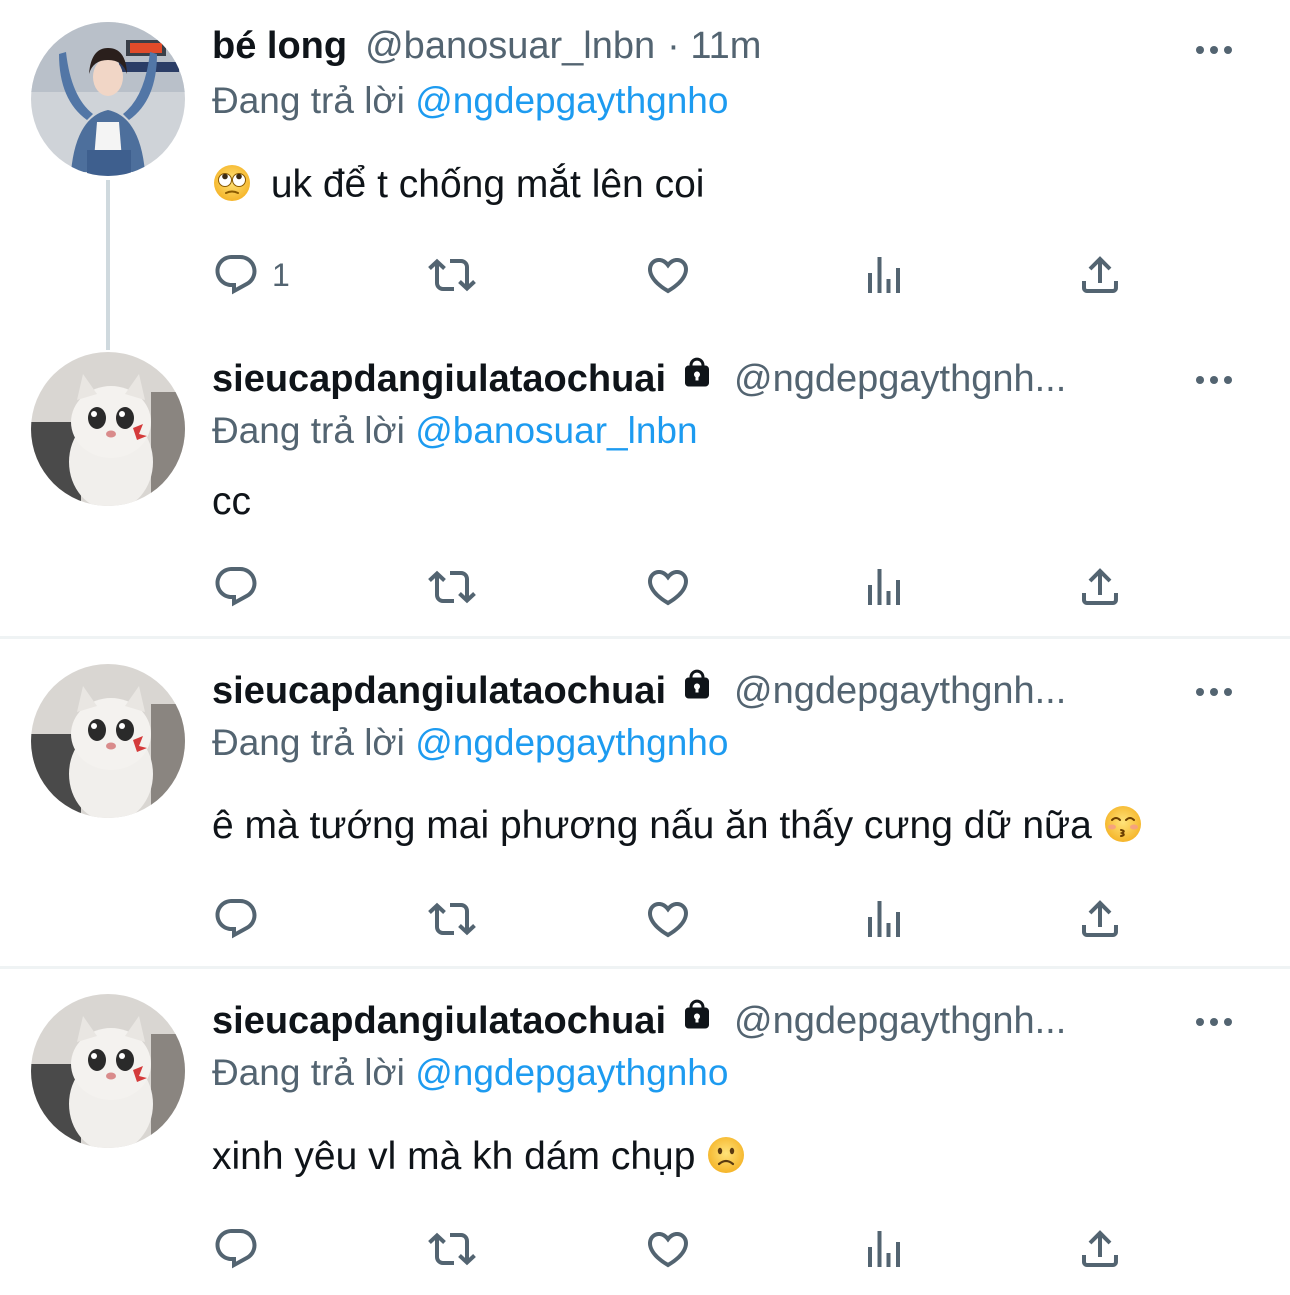 This screenshot has width=1290, height=1295. Describe the element at coordinates (510, 46) in the screenshot. I see `user-handle: @banosuar_lnbn` at that location.